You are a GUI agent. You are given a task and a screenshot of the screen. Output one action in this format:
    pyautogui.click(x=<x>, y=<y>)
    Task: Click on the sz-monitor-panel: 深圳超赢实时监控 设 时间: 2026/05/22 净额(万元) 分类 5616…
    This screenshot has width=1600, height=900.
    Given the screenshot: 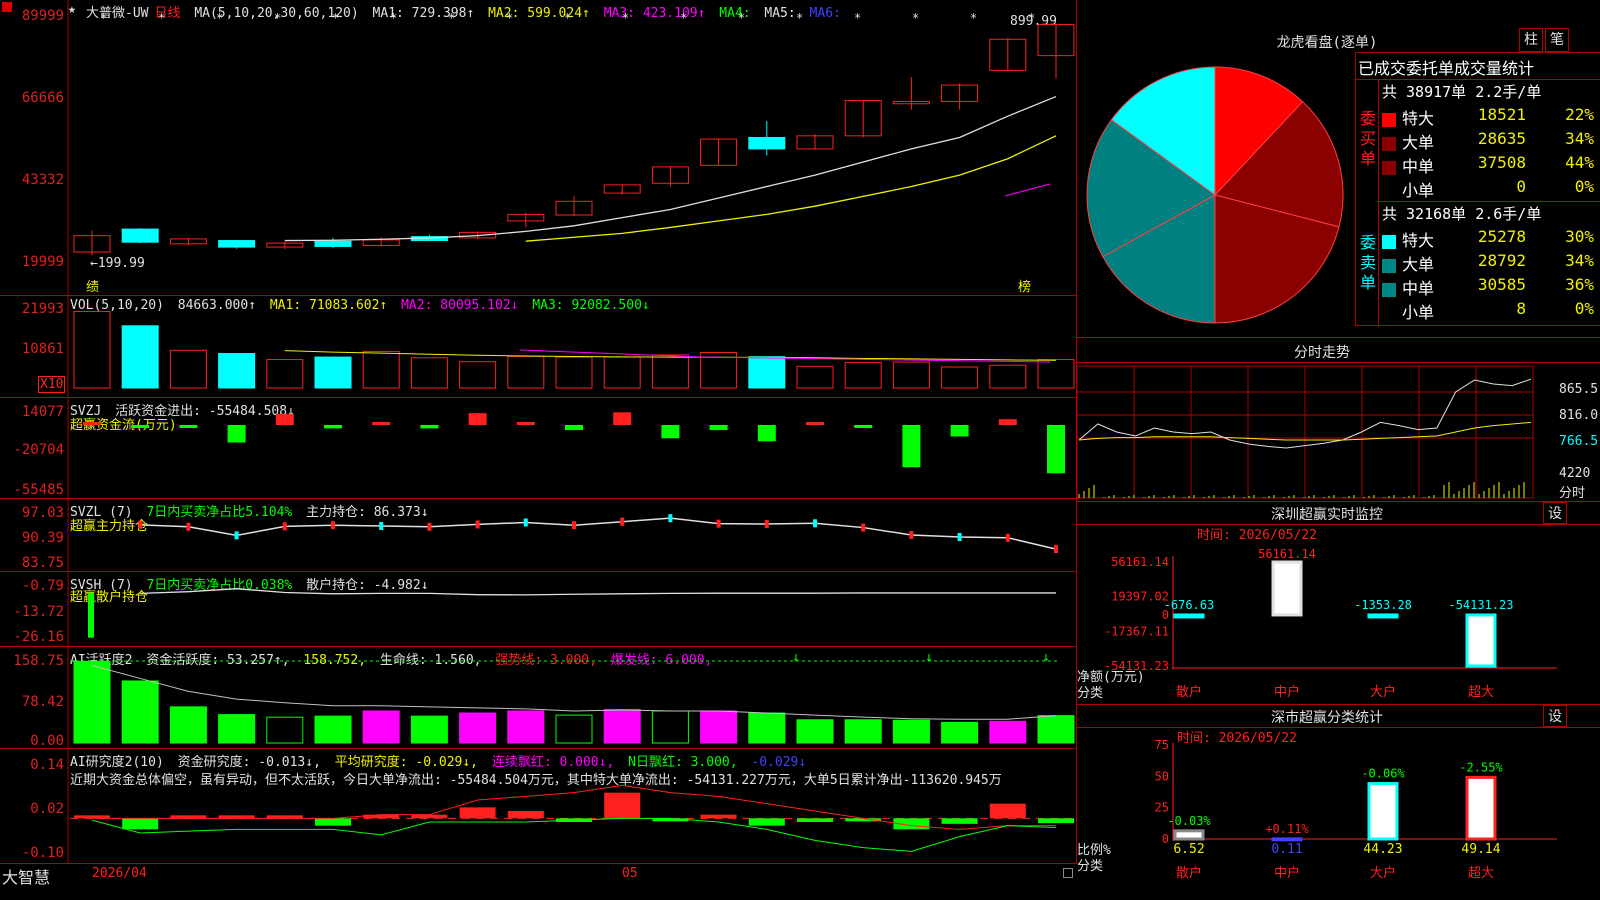 What is the action you would take?
    pyautogui.click(x=1338, y=603)
    